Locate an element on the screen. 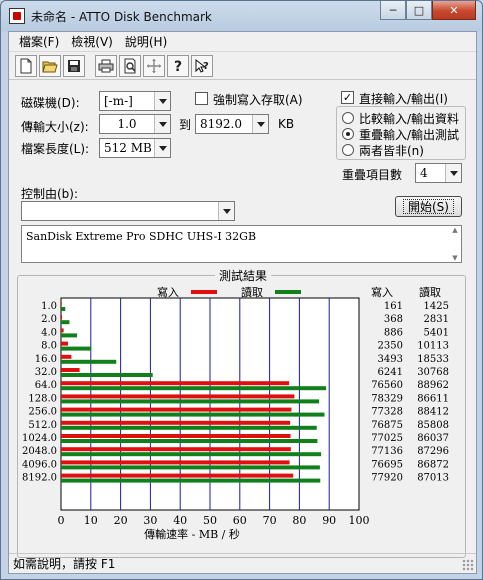 The width and height of the screenshot is (483, 580). read-value: 86037 is located at coordinates (433, 438).